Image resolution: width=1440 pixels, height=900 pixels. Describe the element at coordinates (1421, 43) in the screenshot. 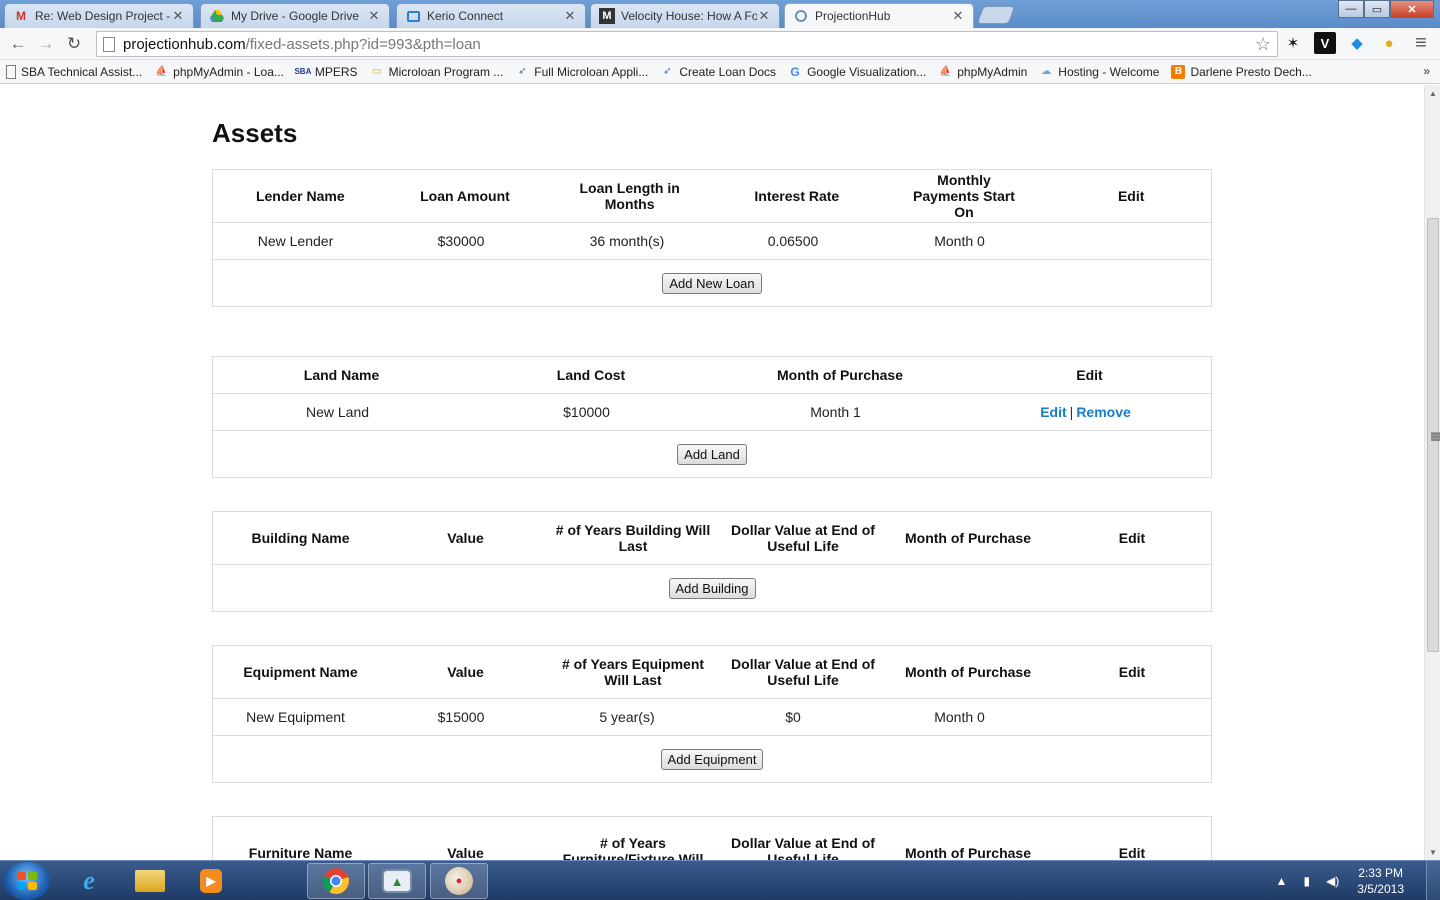

I see `chrome-menu-icon: ≡` at that location.